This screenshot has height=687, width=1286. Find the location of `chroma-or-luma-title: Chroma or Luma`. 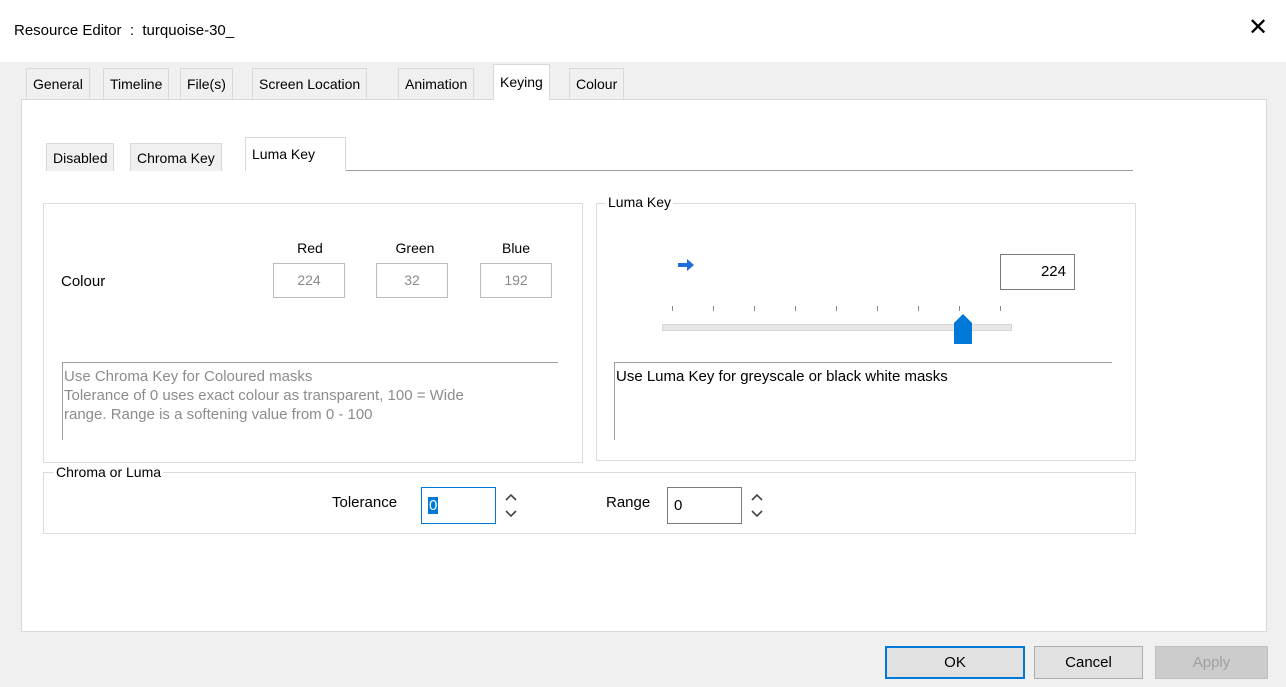

chroma-or-luma-title: Chroma or Luma is located at coordinates (109, 472).